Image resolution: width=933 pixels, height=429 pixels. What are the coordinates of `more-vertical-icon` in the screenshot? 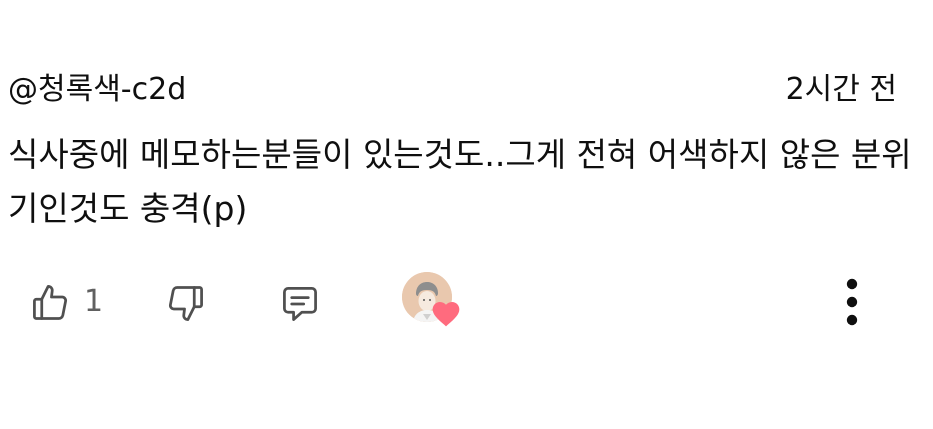 It's located at (852, 302).